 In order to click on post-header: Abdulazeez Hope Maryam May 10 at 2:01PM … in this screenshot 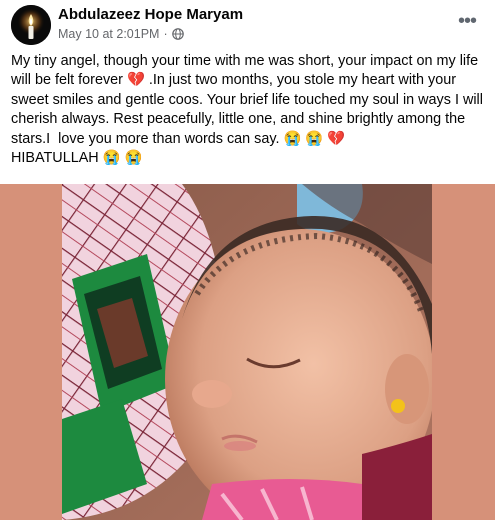, I will do `click(247, 25)`.